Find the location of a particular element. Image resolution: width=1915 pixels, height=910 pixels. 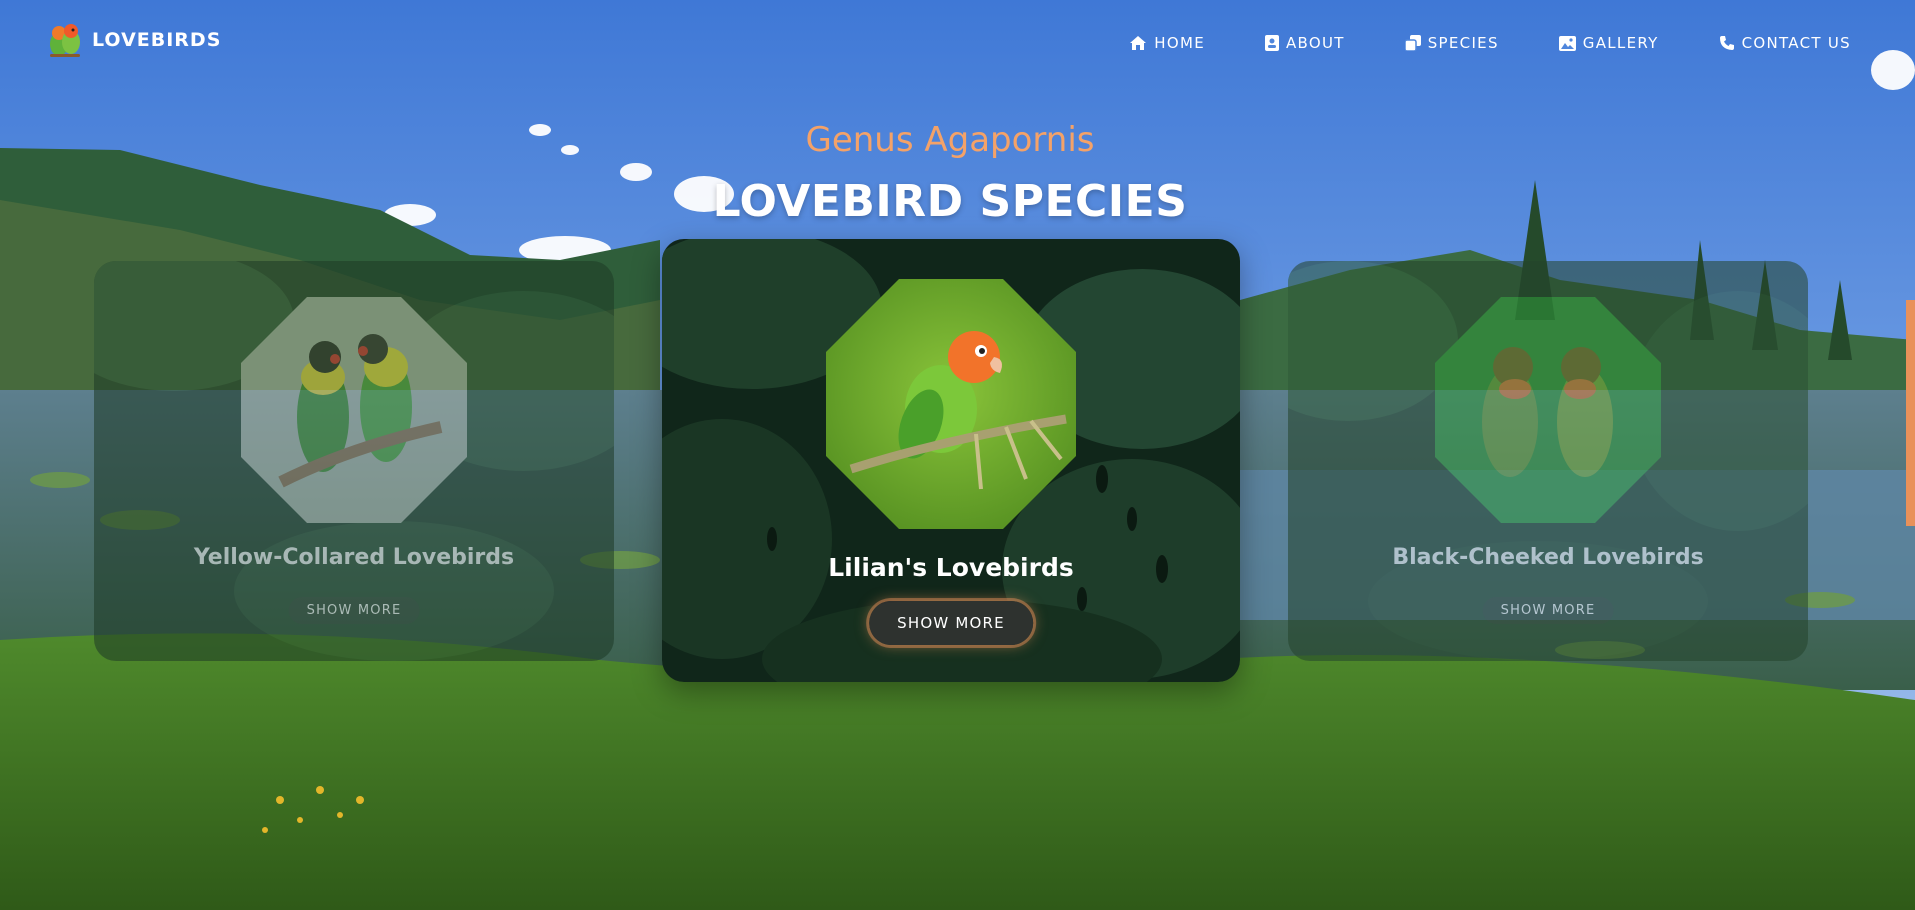

species-card-yellow-collared: Yellow-Collared Lovebirds SHOW MORE is located at coordinates (354, 461).